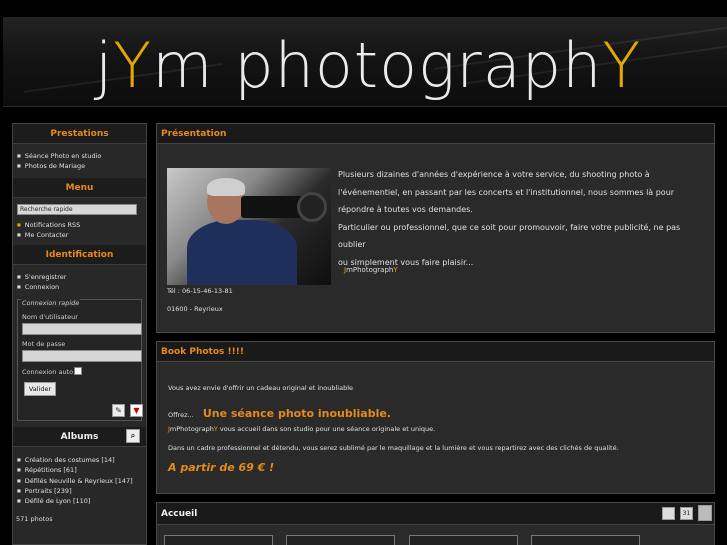 The width and height of the screenshot is (727, 545). I want to click on site-logo: jYm photographY, so click(368, 66).